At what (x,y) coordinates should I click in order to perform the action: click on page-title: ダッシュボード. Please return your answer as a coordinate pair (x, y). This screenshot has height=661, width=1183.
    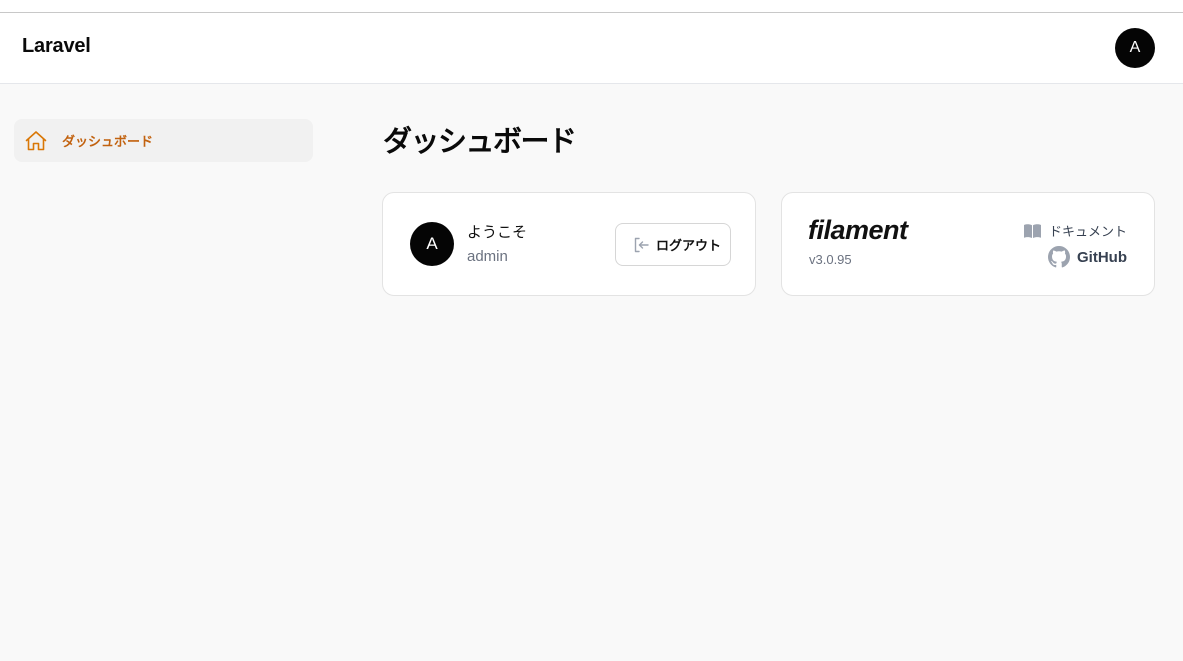
    Looking at the image, I should click on (480, 141).